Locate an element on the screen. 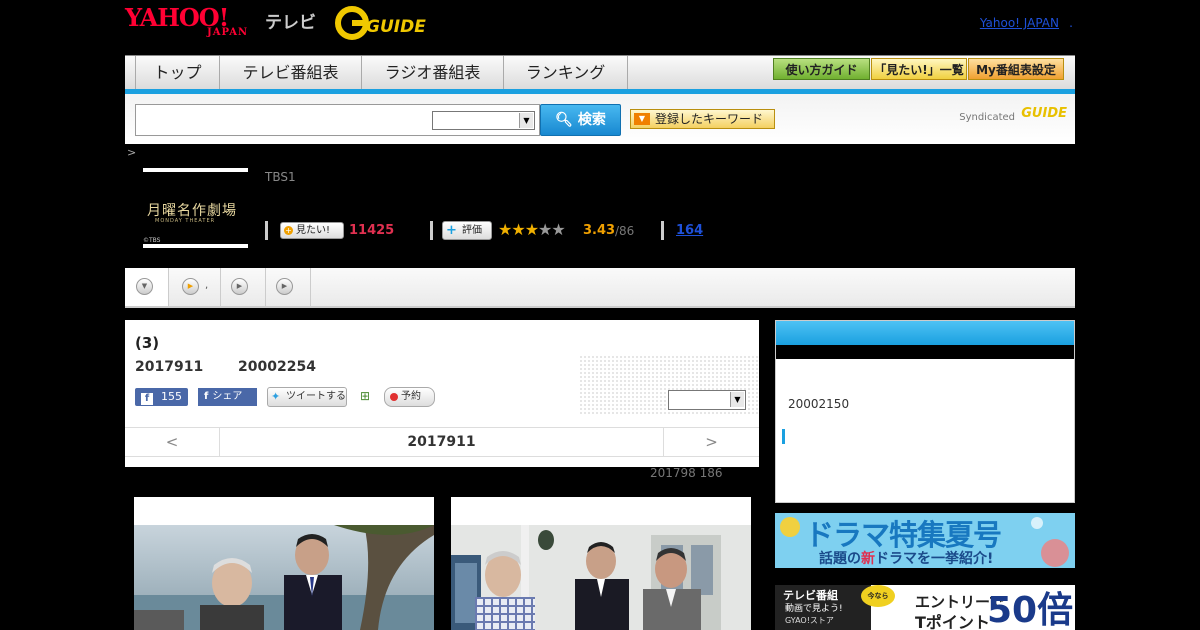 The image size is (1200, 630). tab-episodes: ▶ , is located at coordinates (195, 287).